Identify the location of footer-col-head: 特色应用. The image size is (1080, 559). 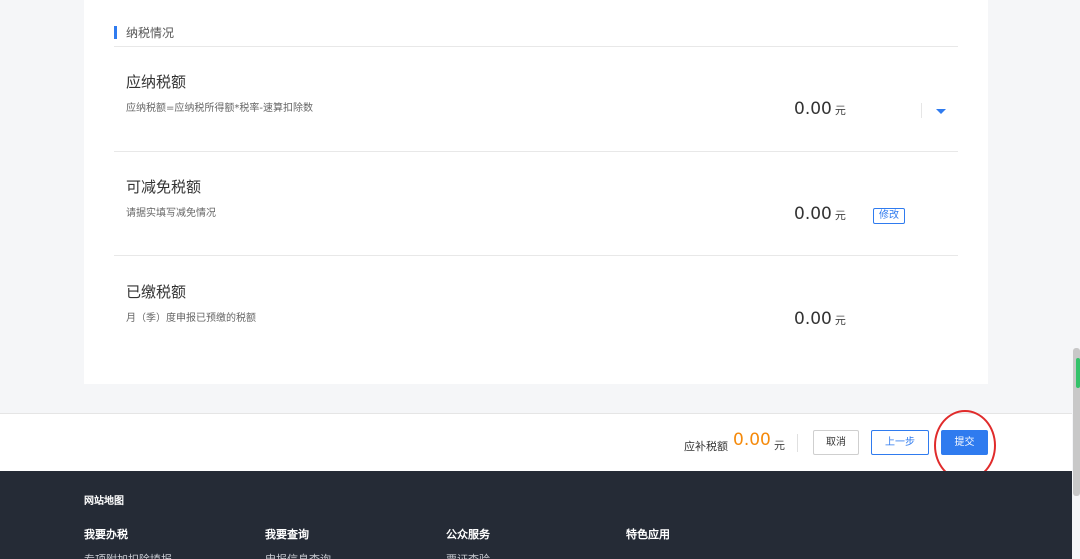
(648, 534).